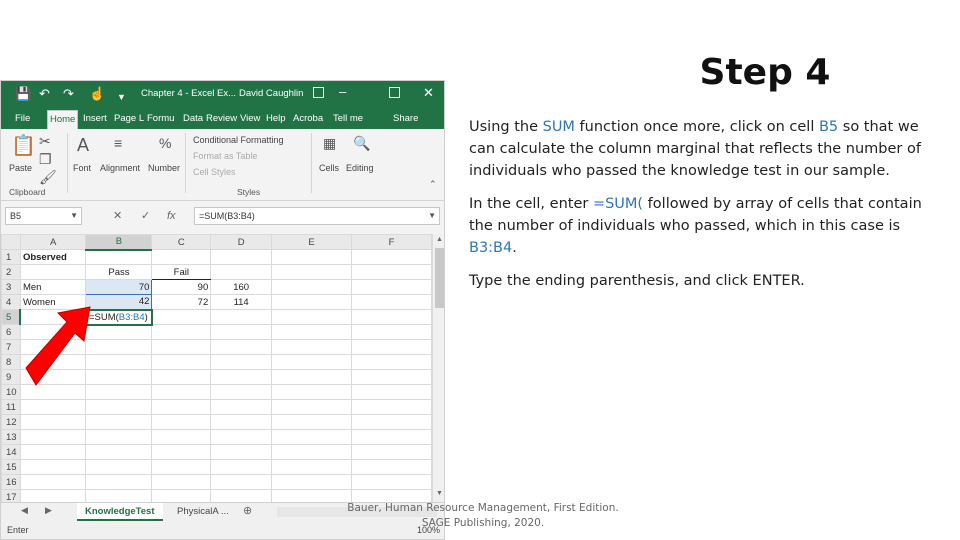 The width and height of the screenshot is (960, 540). What do you see at coordinates (361, 143) in the screenshot?
I see `search-icon: 🔍` at bounding box center [361, 143].